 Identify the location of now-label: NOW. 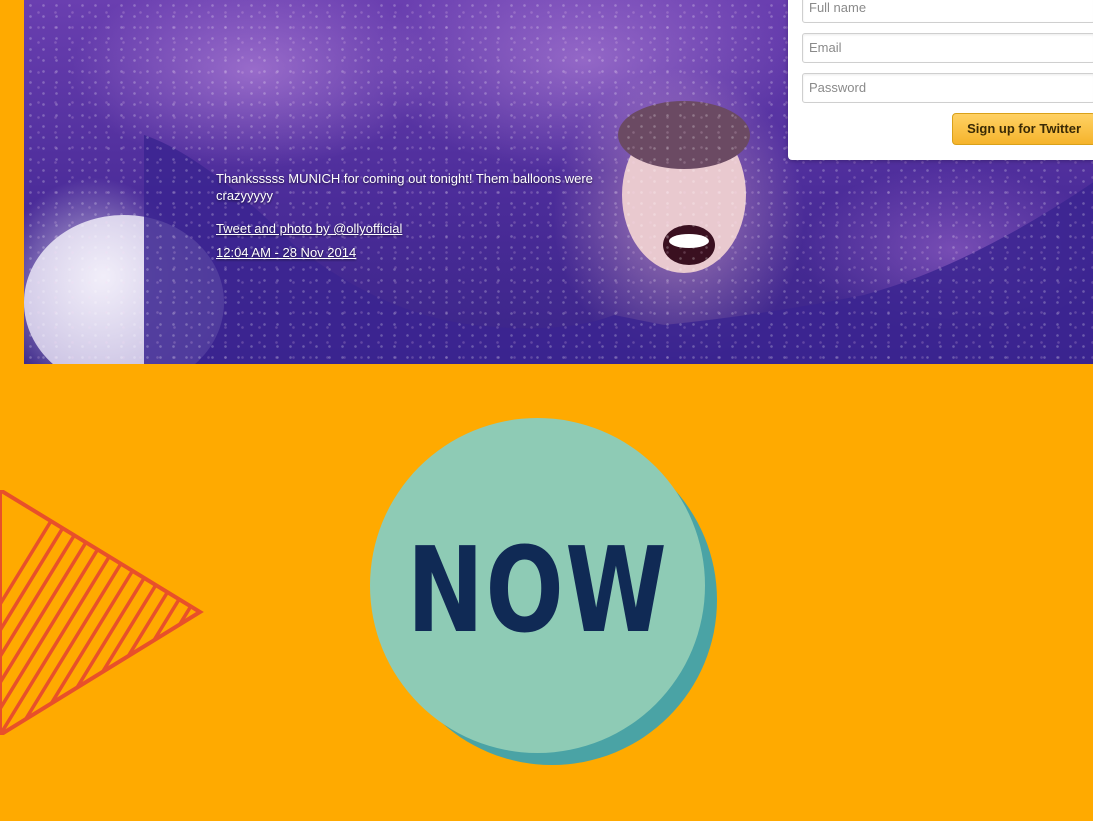
(537, 589).